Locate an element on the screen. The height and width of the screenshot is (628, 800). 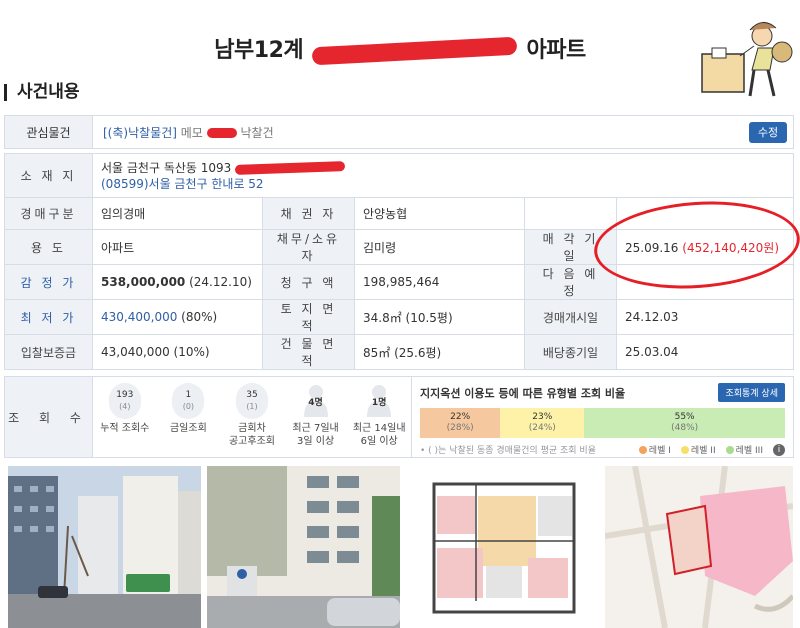
watch-row: 관심물건 [(축)낙찰물건] 메모 낙찰건 수정 is located at coordinates (399, 132).